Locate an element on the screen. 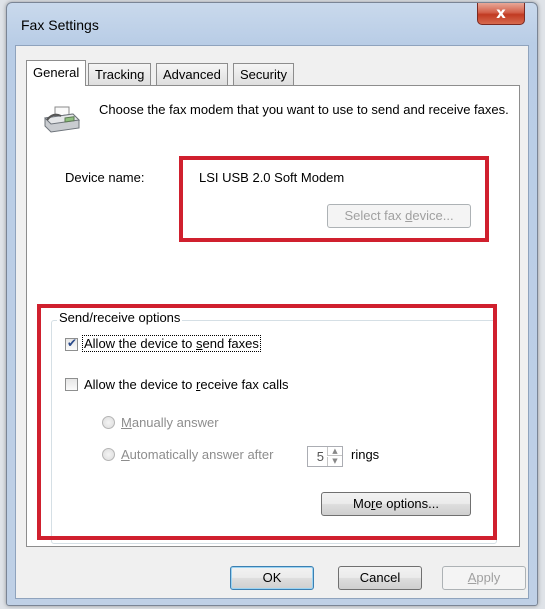  window-title: Fax Settings is located at coordinates (60, 25).